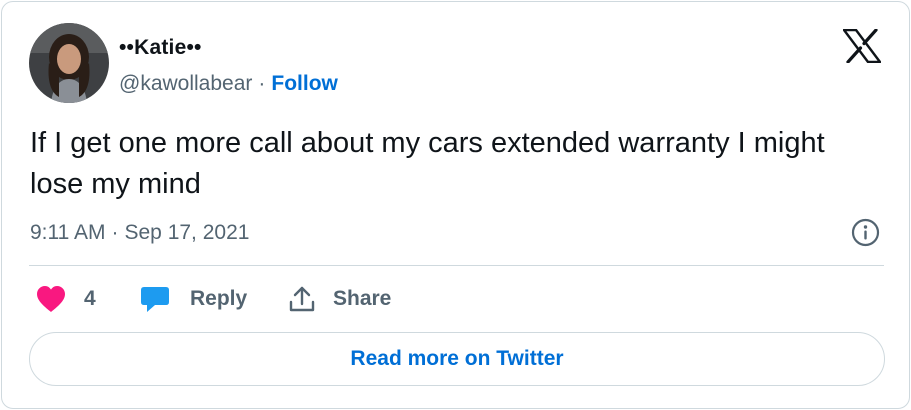 This screenshot has height=410, width=911. I want to click on tweet-timestamp: 9:11 AM · Sep 17, 2021, so click(139, 233).